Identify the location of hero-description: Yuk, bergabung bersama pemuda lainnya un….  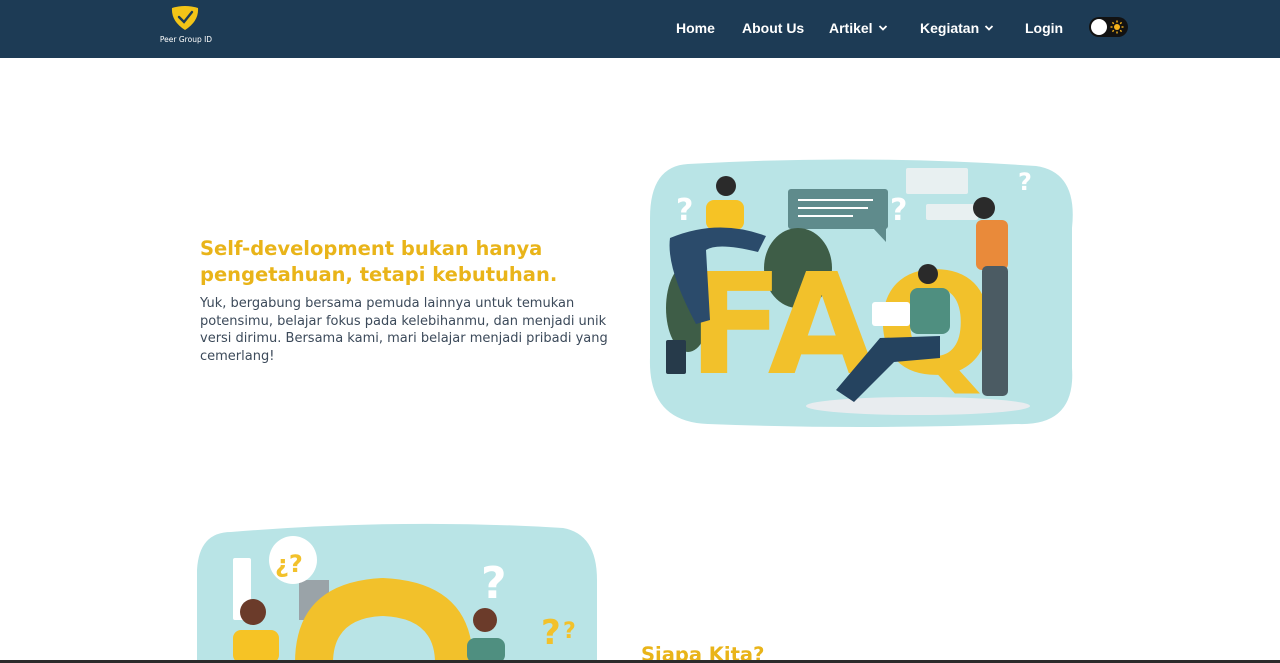
(404, 330).